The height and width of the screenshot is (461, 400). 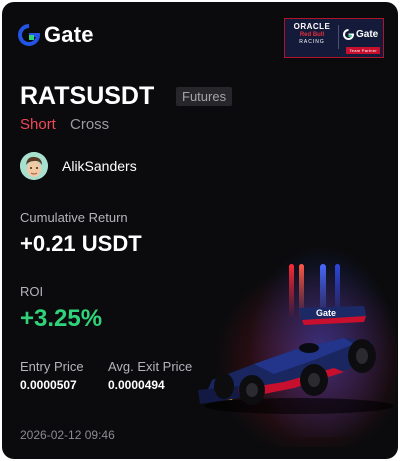 What do you see at coordinates (99, 166) in the screenshot?
I see `username: AlikSanders` at bounding box center [99, 166].